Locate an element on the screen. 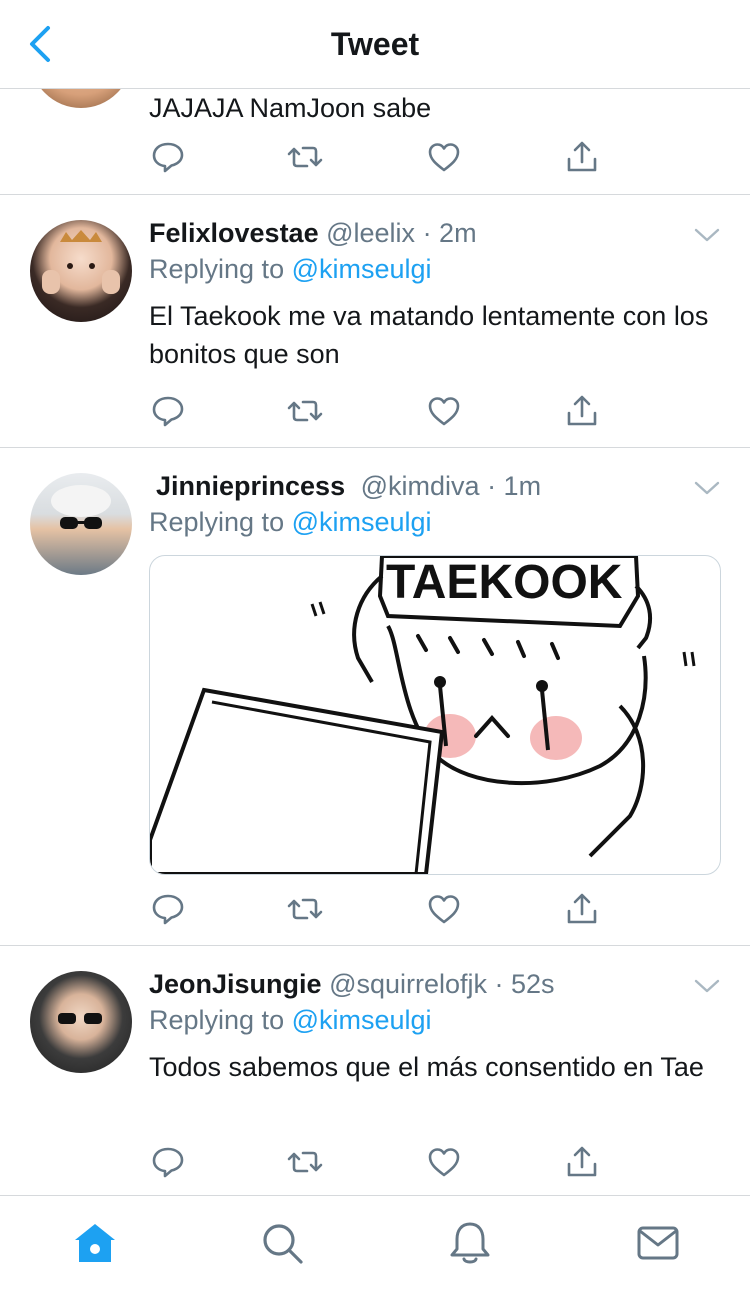 Image resolution: width=750 pixels, height=1295 pixels. timestamp: · 2m is located at coordinates (449, 233).